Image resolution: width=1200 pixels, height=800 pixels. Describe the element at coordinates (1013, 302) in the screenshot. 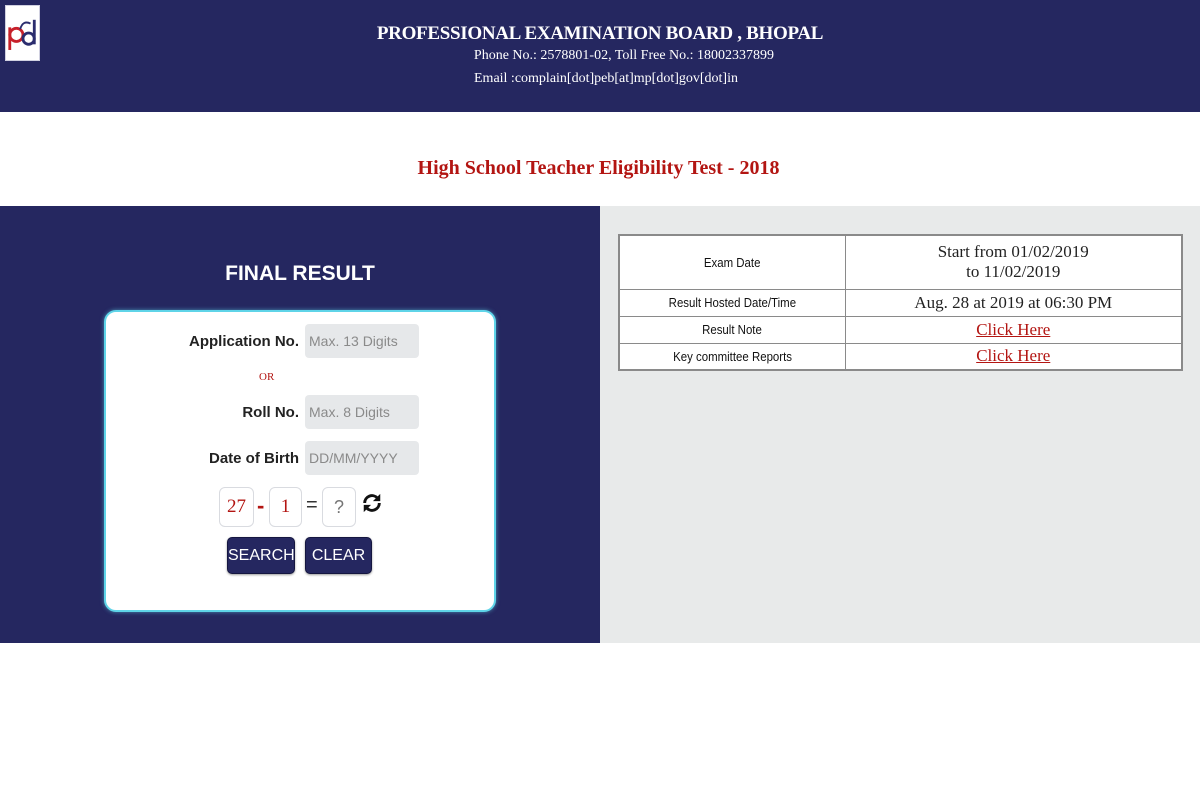

I see `result-hosted-value: Aug. 28 at 2019 at 06:30 PM` at that location.